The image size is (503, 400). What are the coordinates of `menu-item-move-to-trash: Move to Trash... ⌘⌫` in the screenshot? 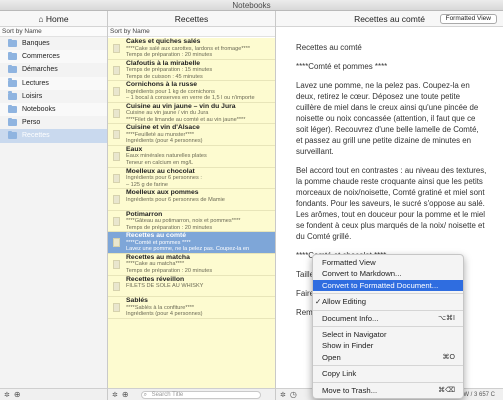 It's located at (388, 390).